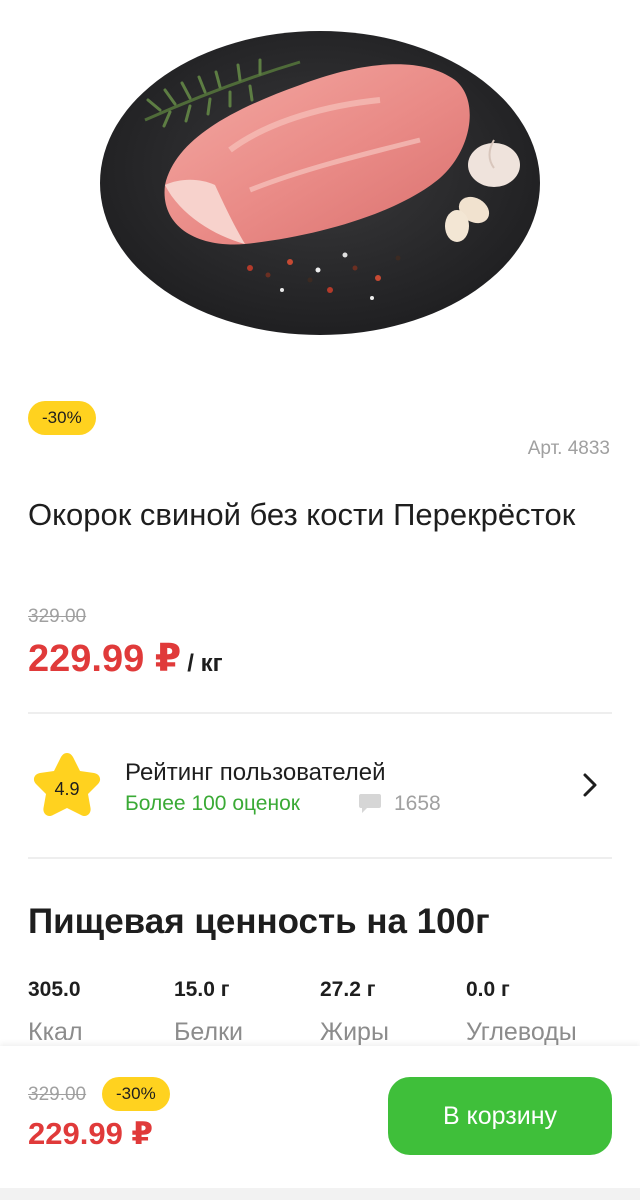 This screenshot has height=1200, width=640. Describe the element at coordinates (590, 785) in the screenshot. I see `chevron-right-icon` at that location.